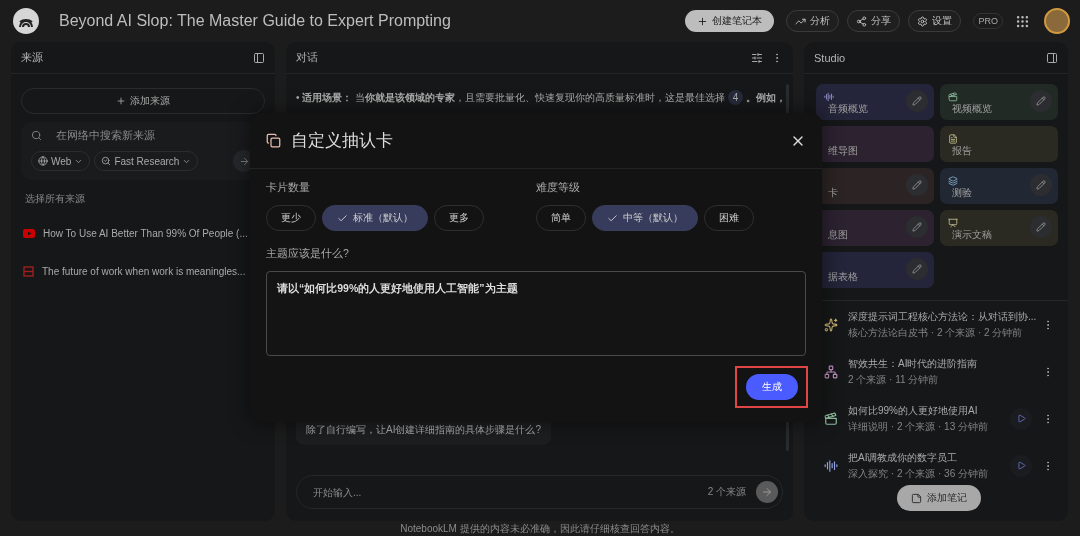 The height and width of the screenshot is (536, 1080). Describe the element at coordinates (847, 109) in the screenshot. I see `tile-label: 音频概览` at that location.